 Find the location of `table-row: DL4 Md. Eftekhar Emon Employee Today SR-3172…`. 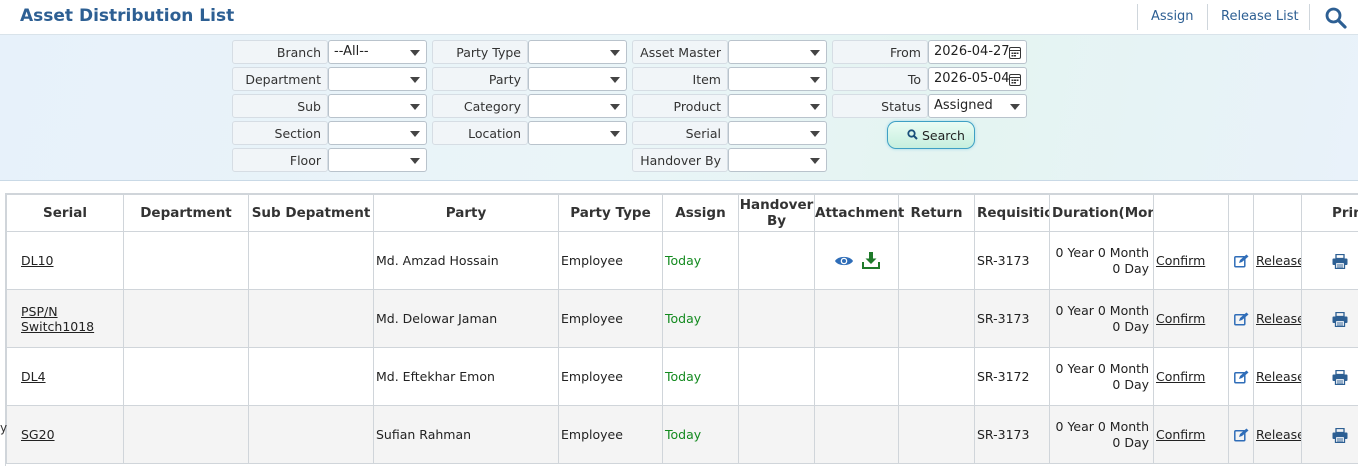

table-row: DL4 Md. Eftekhar Emon Employee Today SR-3172… is located at coordinates (682, 376).